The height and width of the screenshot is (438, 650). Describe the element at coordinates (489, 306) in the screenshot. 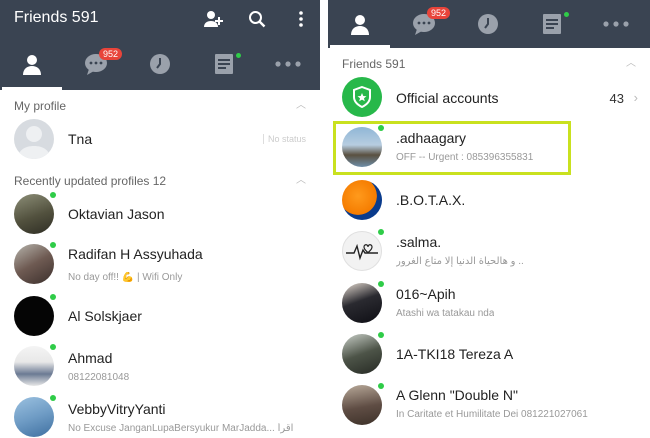

I see `list-item: 016~Apih Atashi wa tatakau nda` at that location.